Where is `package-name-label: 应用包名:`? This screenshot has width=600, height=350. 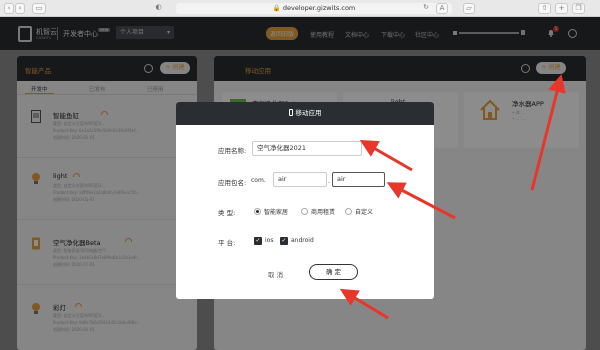 package-name-label: 应用包名: is located at coordinates (232, 183).